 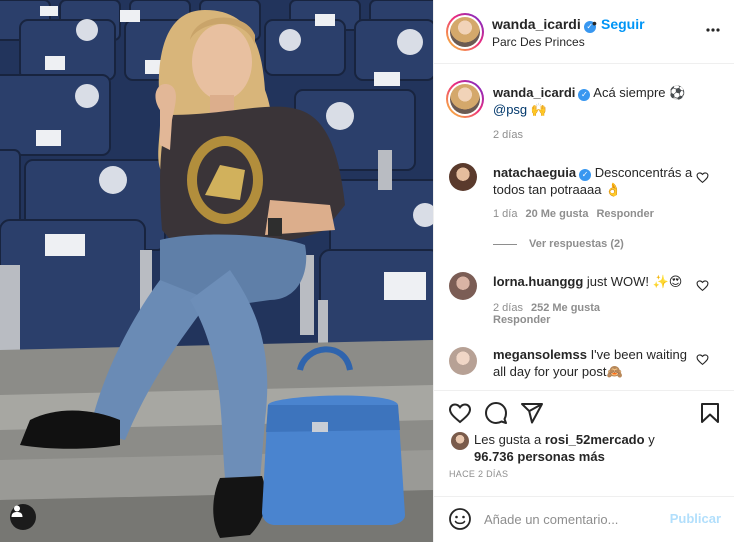 What do you see at coordinates (540, 354) in the screenshot?
I see `comment-username: megansolemss` at bounding box center [540, 354].